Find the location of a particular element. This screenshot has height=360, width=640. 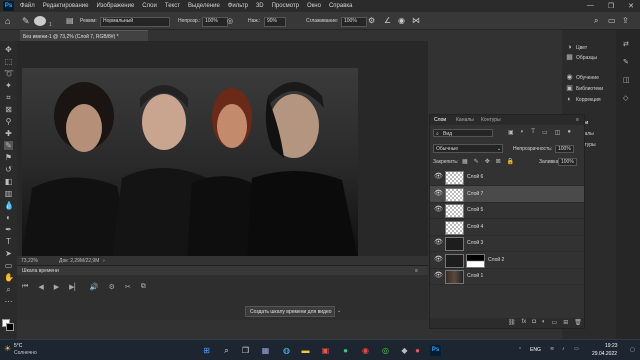

wifi-icon: ≋ is located at coordinates (552, 349).